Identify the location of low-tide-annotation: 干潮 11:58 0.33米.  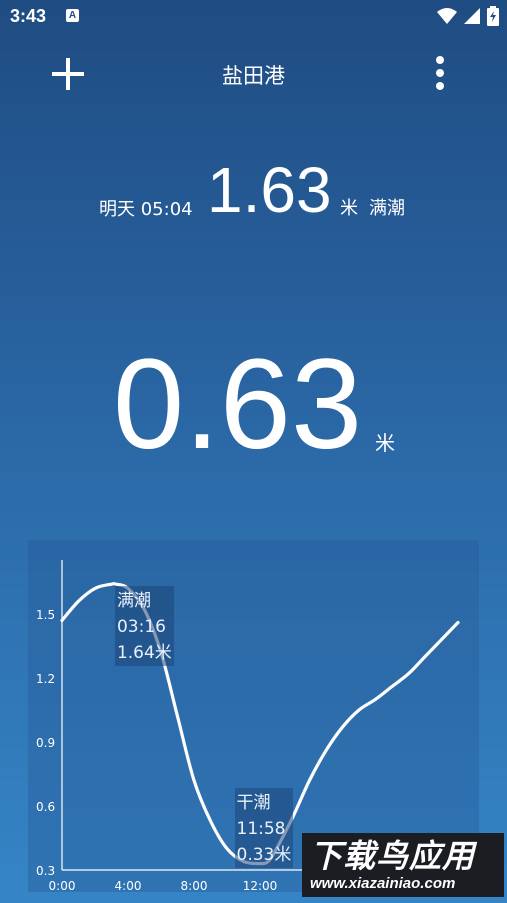
(264, 827).